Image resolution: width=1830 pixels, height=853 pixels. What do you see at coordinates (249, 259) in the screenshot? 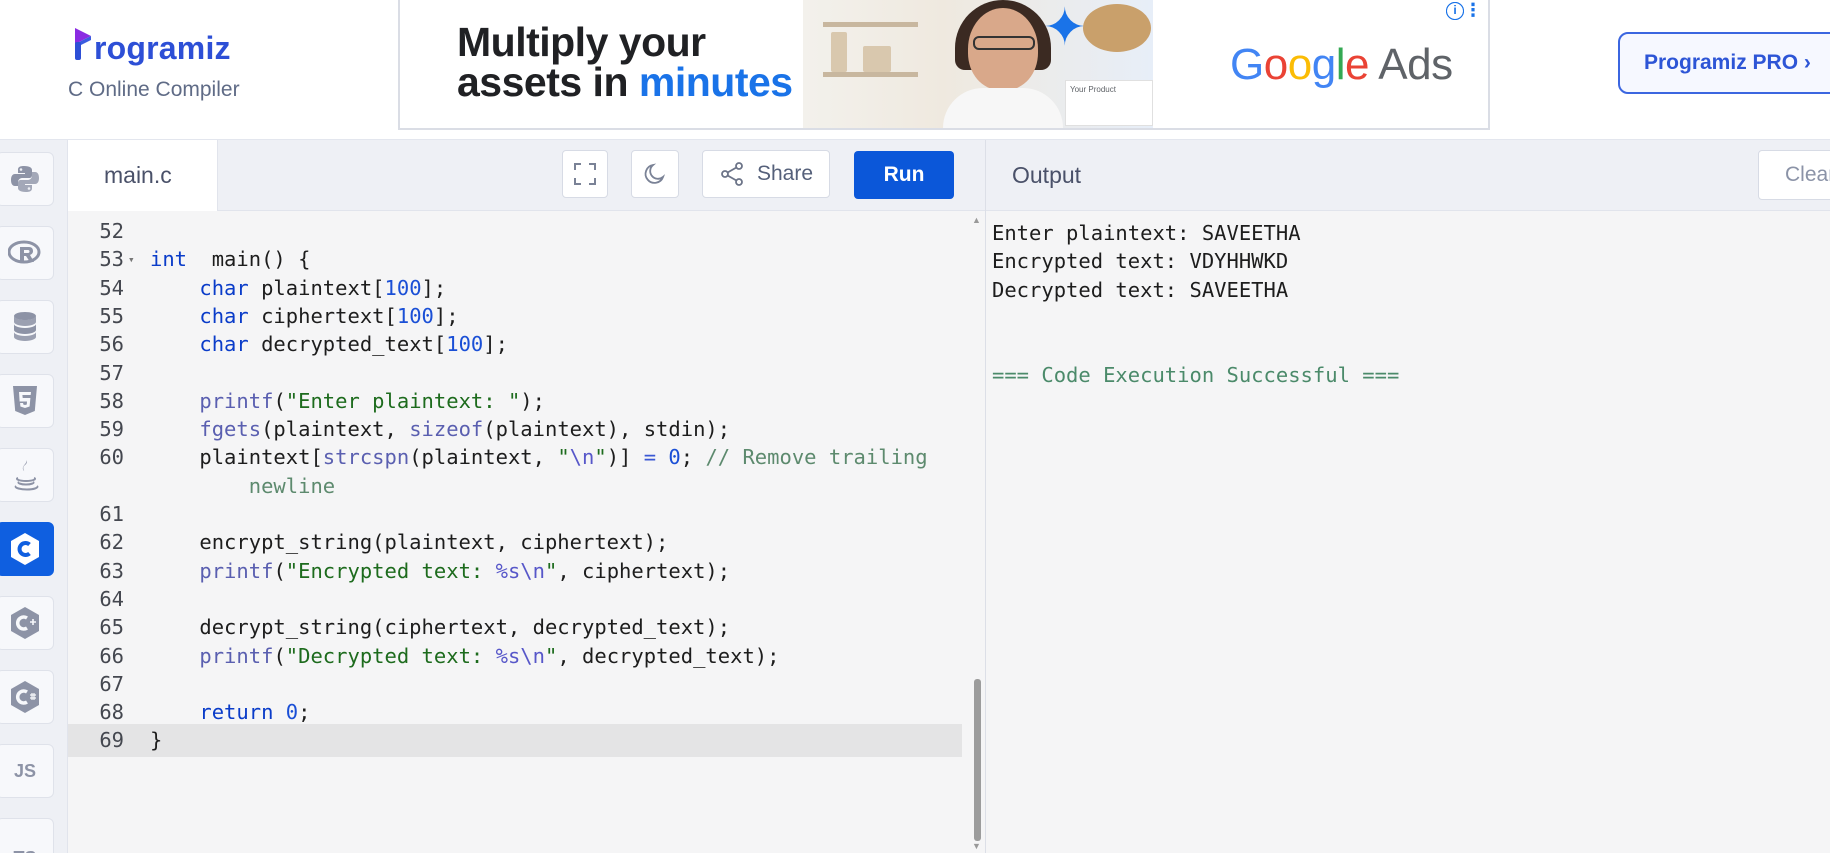
I see `code-token: main() {` at bounding box center [249, 259].